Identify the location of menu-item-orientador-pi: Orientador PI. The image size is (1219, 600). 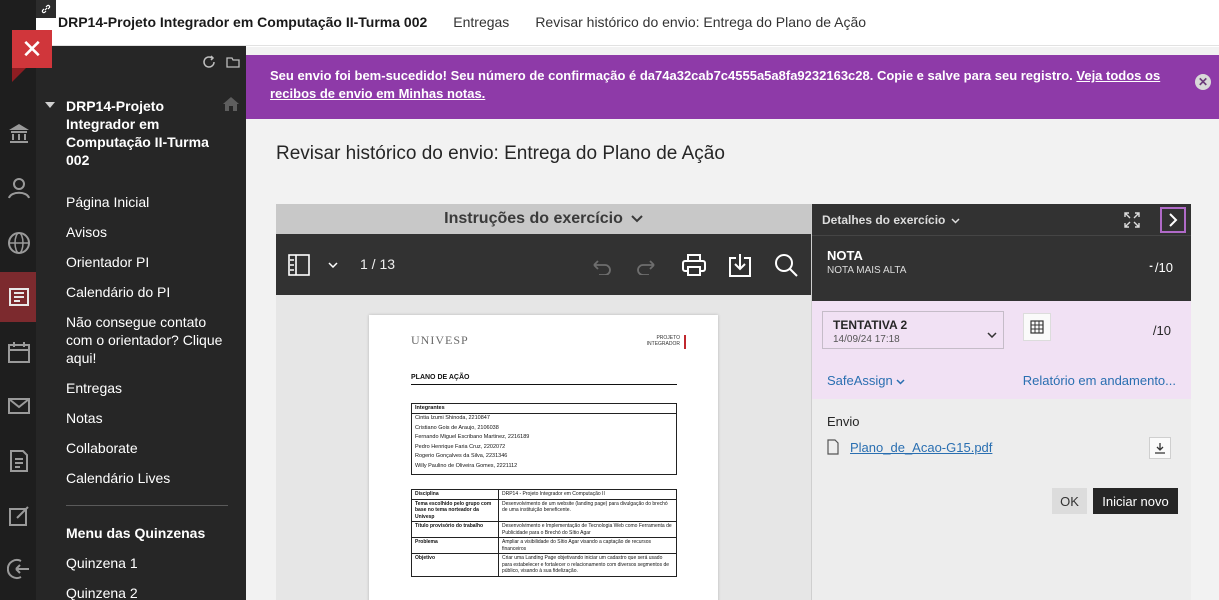
(151, 262).